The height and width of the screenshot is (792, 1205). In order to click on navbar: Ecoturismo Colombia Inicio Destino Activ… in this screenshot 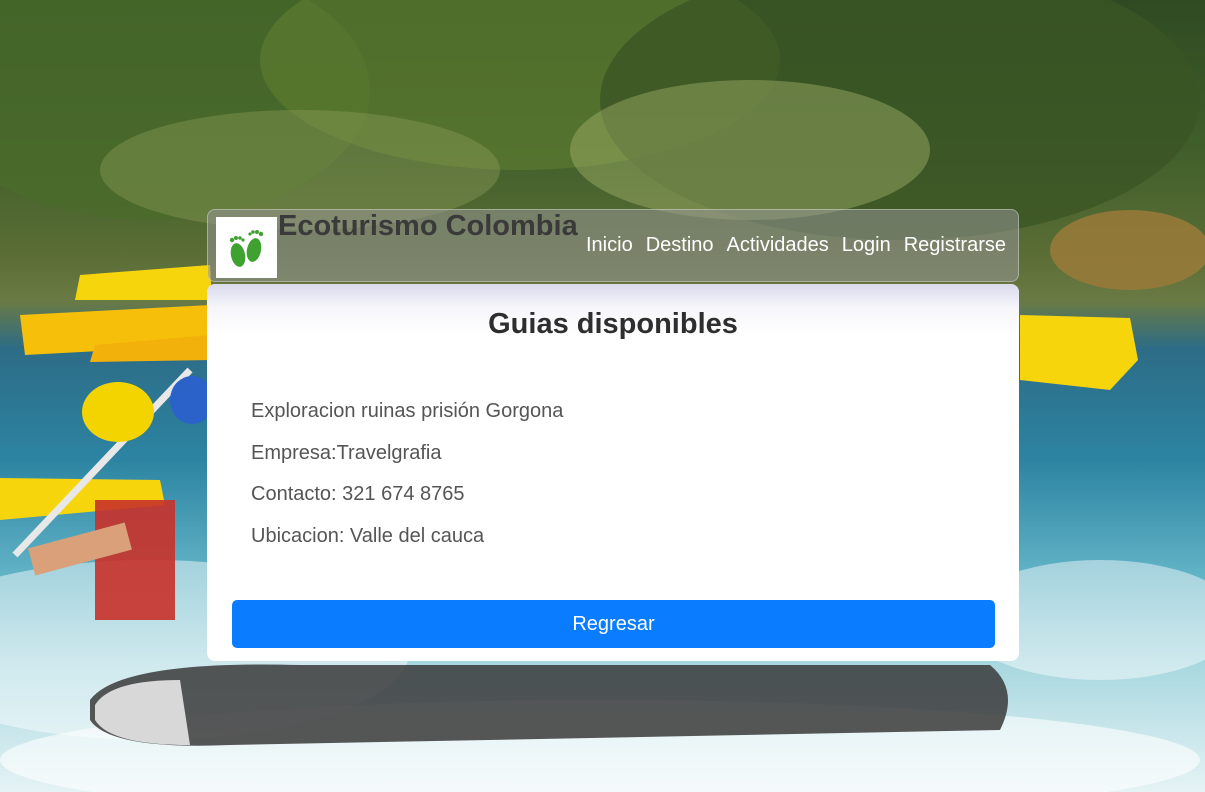, I will do `click(613, 245)`.